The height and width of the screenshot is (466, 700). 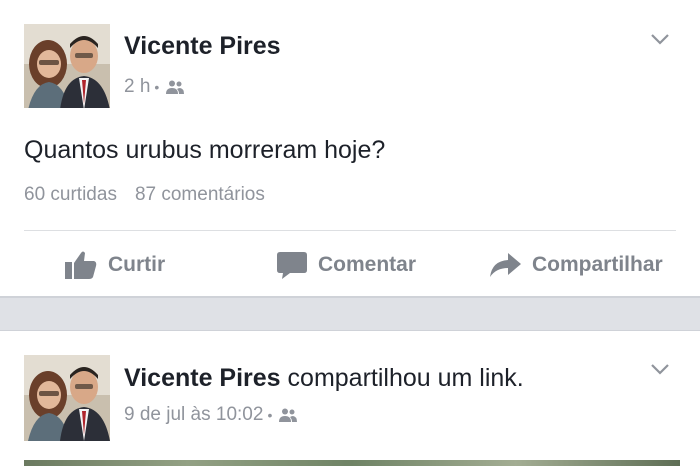 I want to click on like-label: Curtir, so click(x=137, y=264).